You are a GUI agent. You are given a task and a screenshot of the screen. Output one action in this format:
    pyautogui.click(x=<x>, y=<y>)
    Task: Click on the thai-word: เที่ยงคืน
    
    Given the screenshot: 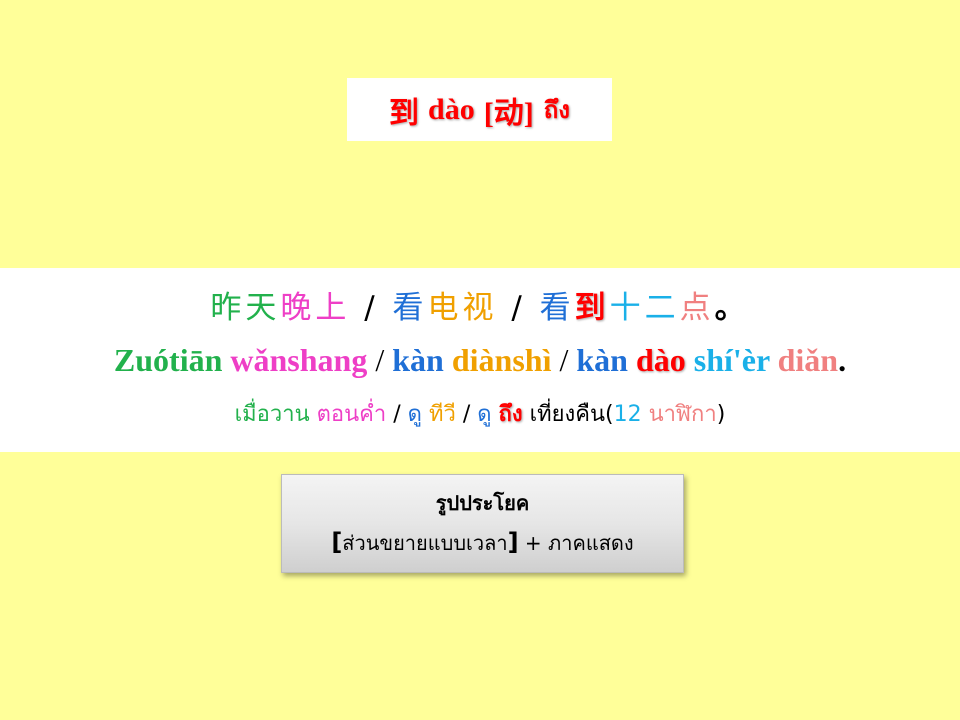 What is the action you would take?
    pyautogui.click(x=567, y=414)
    